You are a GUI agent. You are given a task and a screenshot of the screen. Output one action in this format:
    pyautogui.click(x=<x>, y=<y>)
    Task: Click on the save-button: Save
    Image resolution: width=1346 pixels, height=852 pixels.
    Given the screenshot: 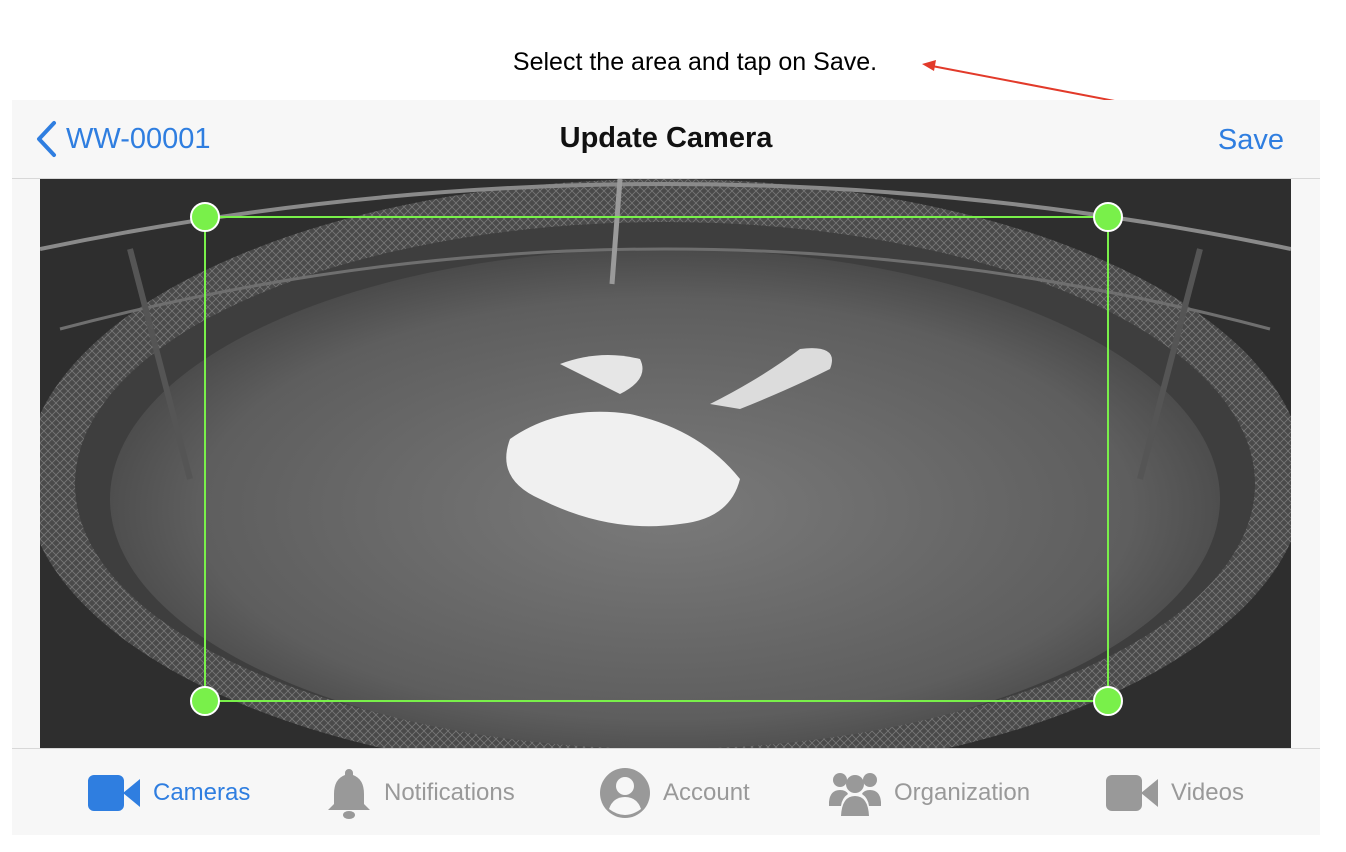 What is the action you would take?
    pyautogui.click(x=1251, y=140)
    